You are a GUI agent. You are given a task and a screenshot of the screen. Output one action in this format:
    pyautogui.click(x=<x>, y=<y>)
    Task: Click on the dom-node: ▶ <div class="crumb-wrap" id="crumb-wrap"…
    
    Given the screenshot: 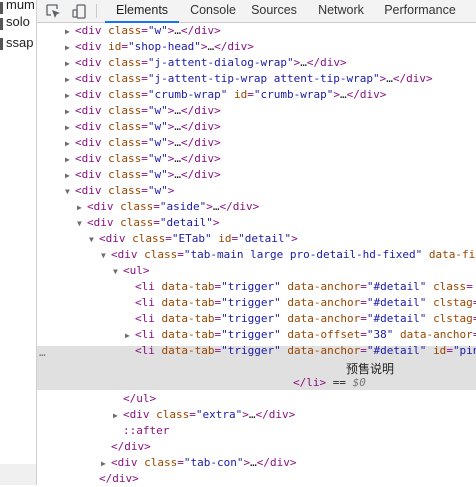 What is the action you would take?
    pyautogui.click(x=256, y=95)
    